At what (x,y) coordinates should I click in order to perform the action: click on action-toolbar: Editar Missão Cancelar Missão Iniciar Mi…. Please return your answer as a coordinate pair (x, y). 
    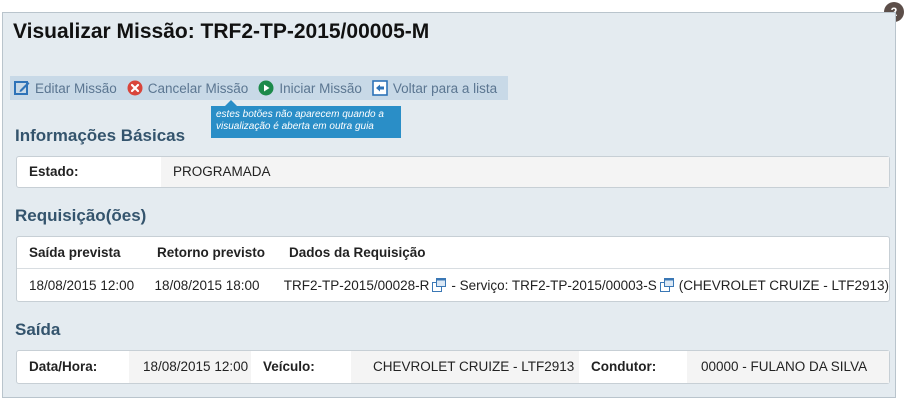
    Looking at the image, I should click on (259, 88).